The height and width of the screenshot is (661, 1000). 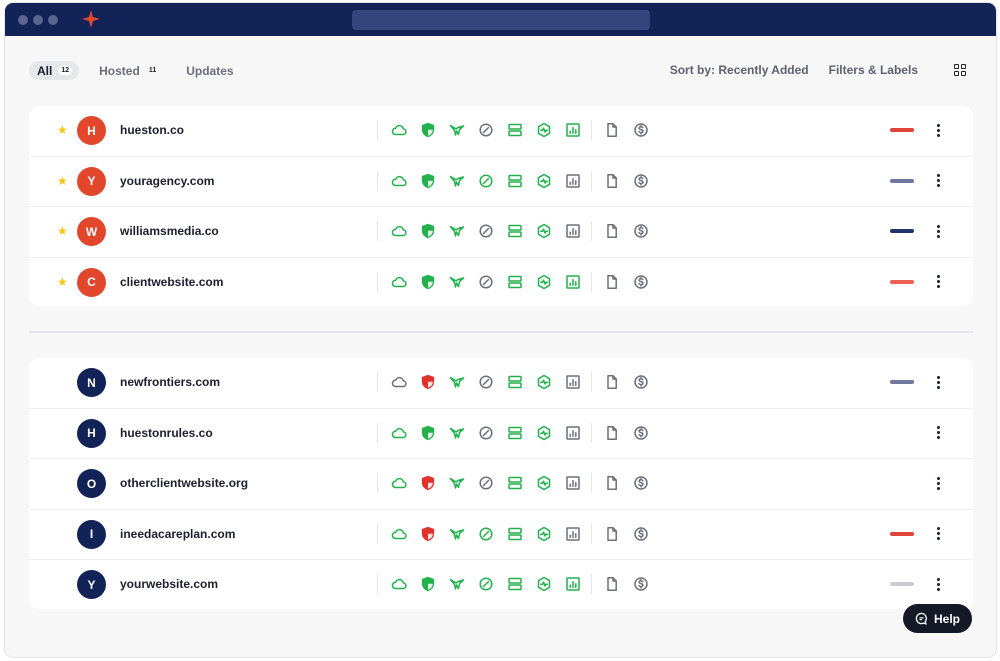 I want to click on tab-hosted: Hosted 11, so click(x=128, y=70).